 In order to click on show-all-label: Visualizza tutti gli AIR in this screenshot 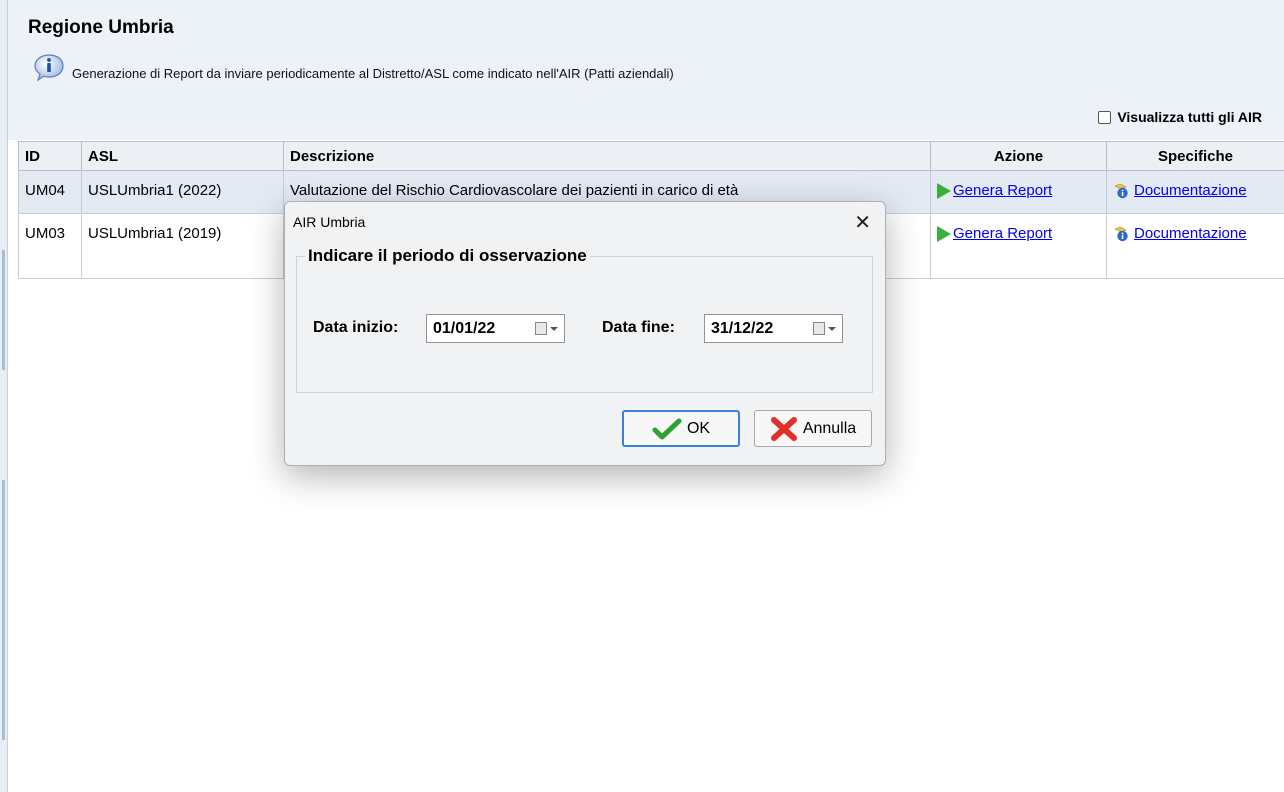, I will do `click(1189, 117)`.